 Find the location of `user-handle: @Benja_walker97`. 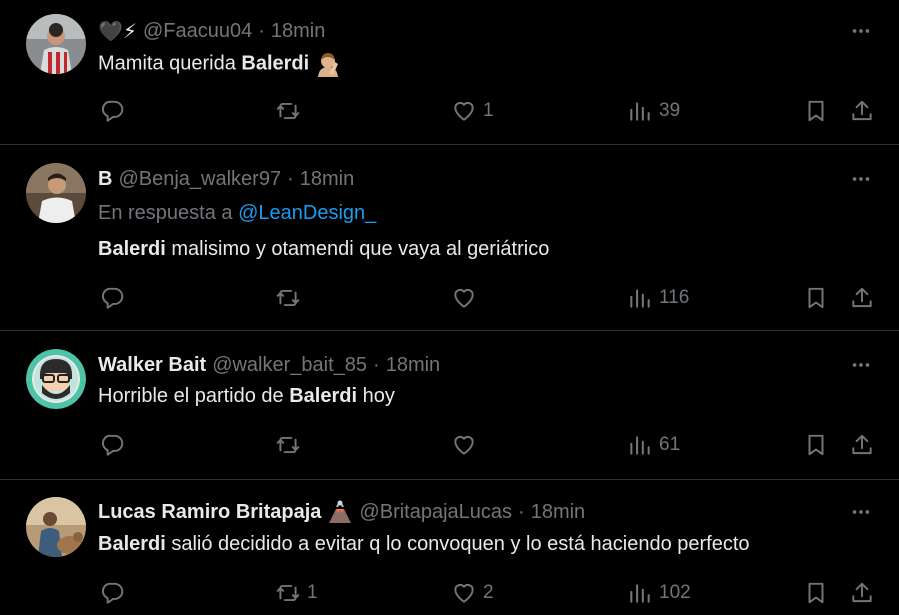

user-handle: @Benja_walker97 is located at coordinates (199, 179).